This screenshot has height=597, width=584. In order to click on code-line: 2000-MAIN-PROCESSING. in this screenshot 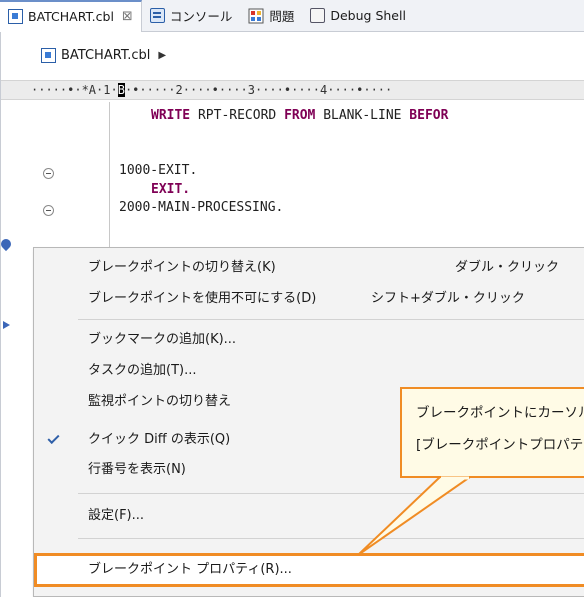, I will do `click(201, 207)`.